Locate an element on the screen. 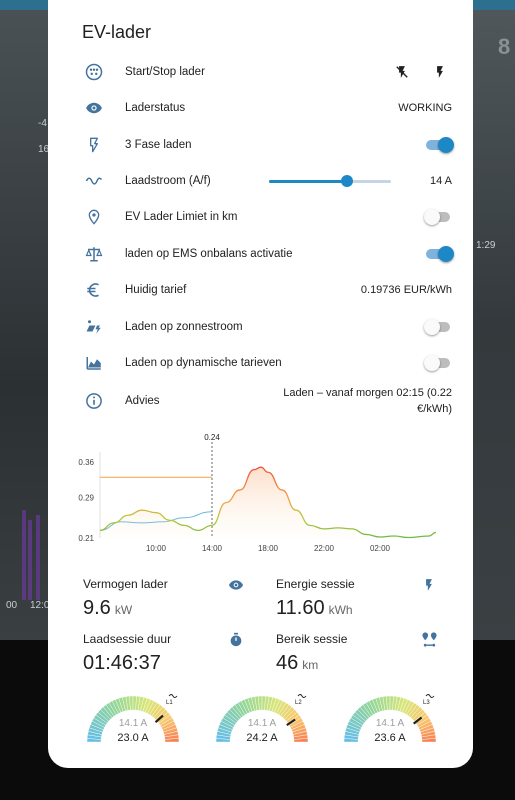  background-time-text: 1:29 is located at coordinates (486, 245).